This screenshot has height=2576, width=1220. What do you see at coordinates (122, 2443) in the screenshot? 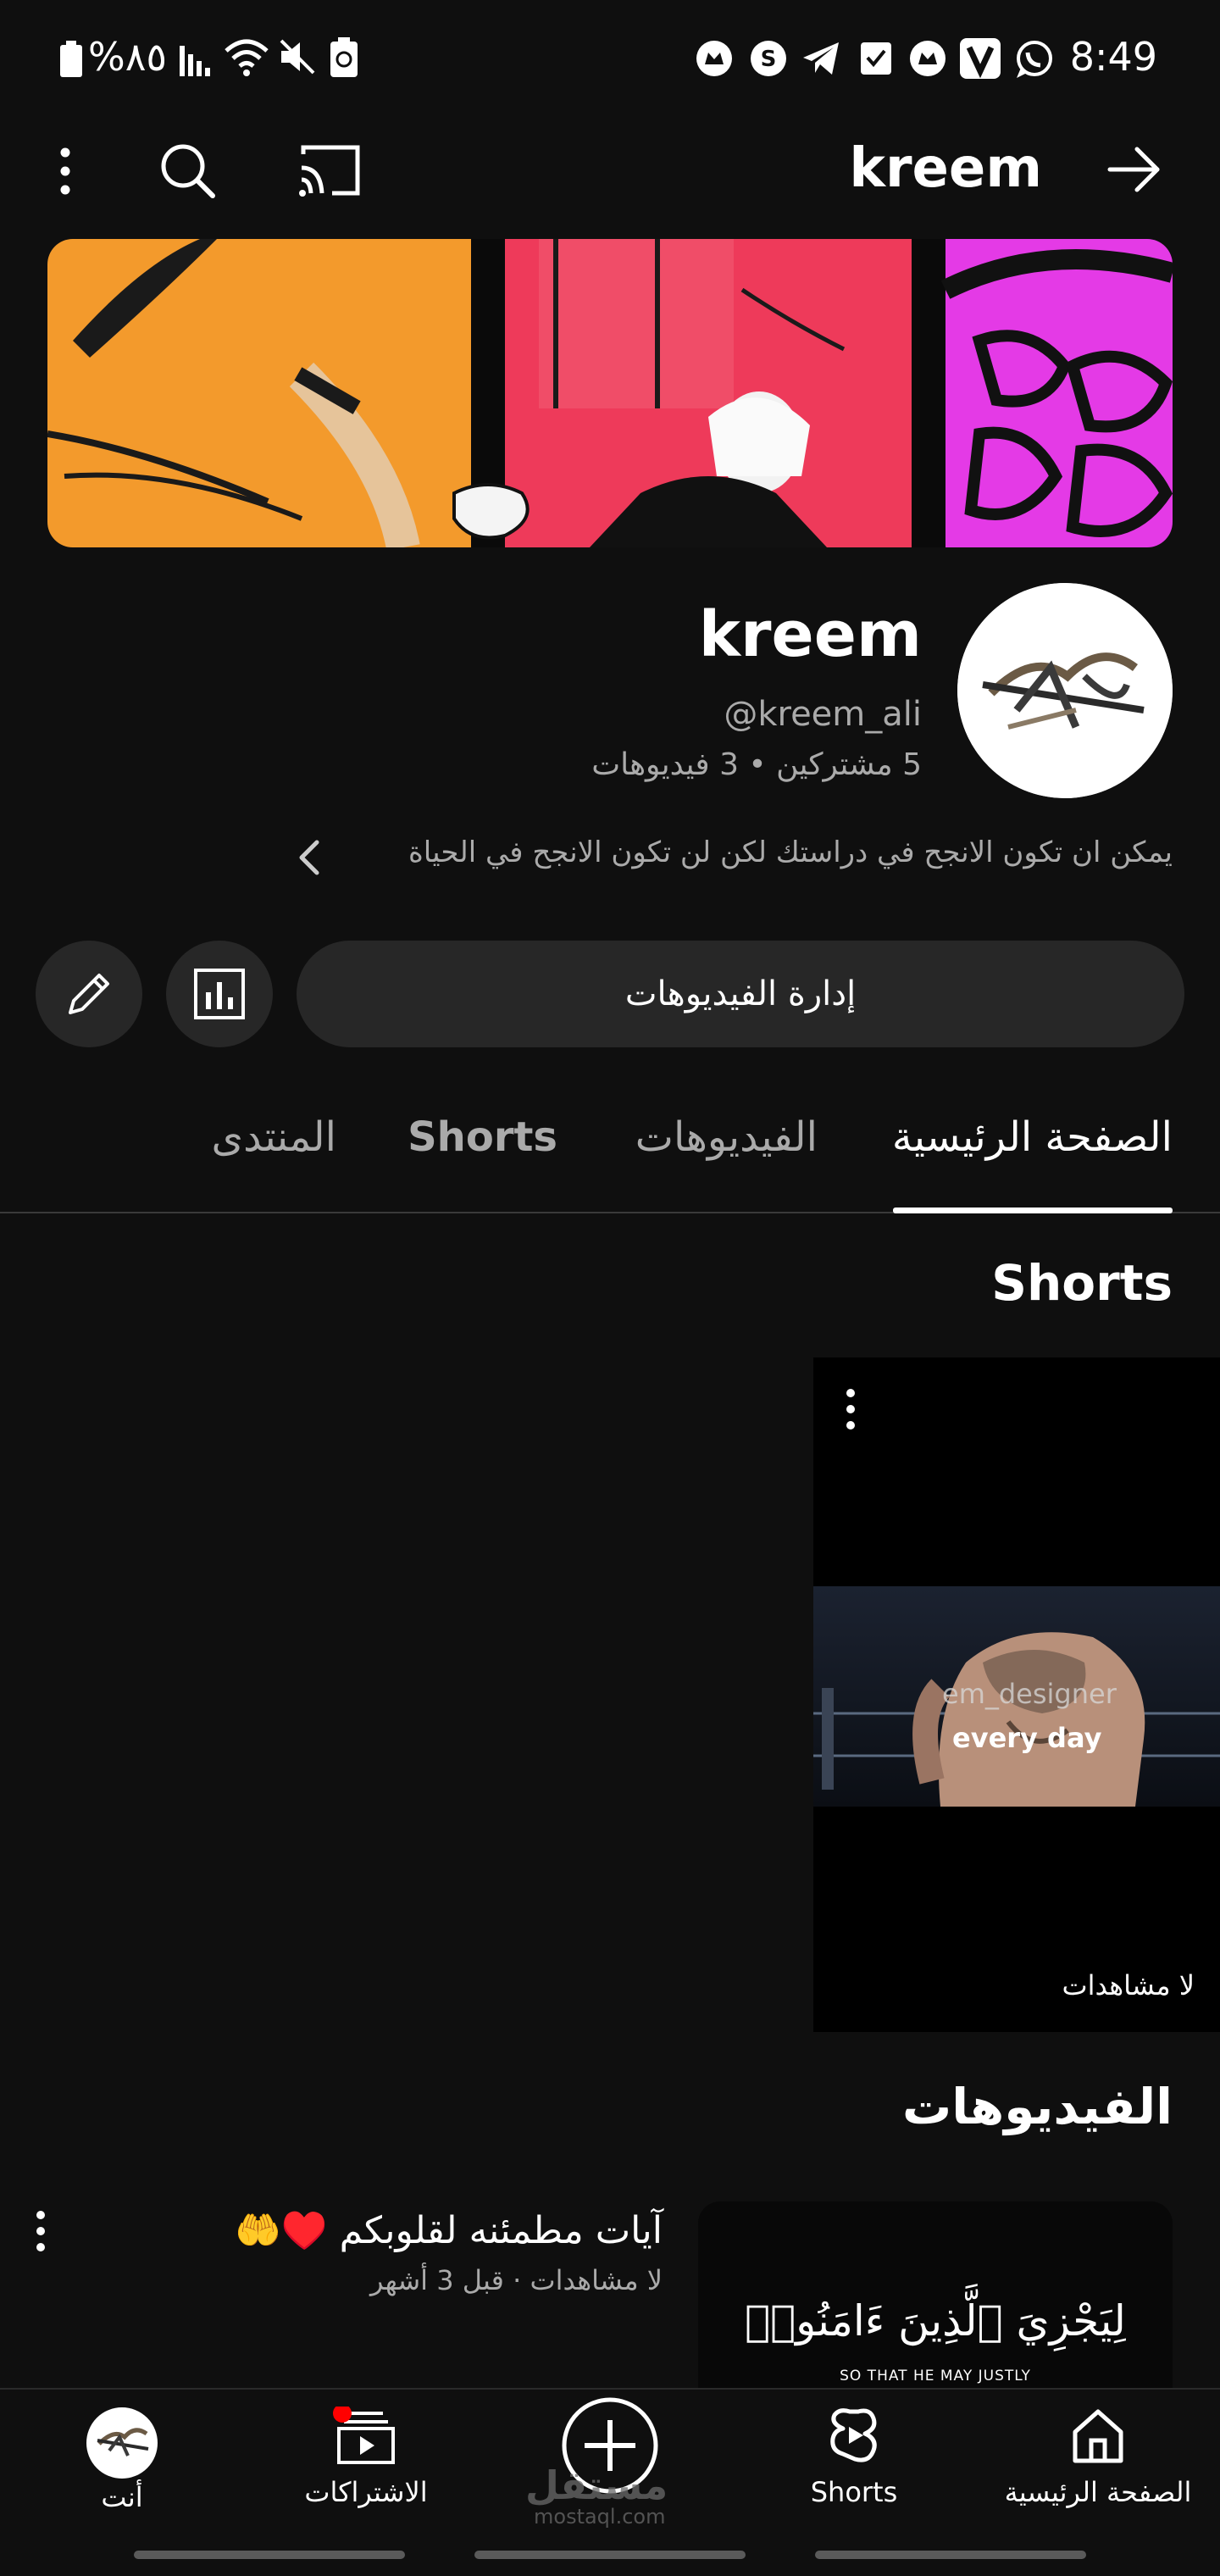
I see `you-avatar-icon` at bounding box center [122, 2443].